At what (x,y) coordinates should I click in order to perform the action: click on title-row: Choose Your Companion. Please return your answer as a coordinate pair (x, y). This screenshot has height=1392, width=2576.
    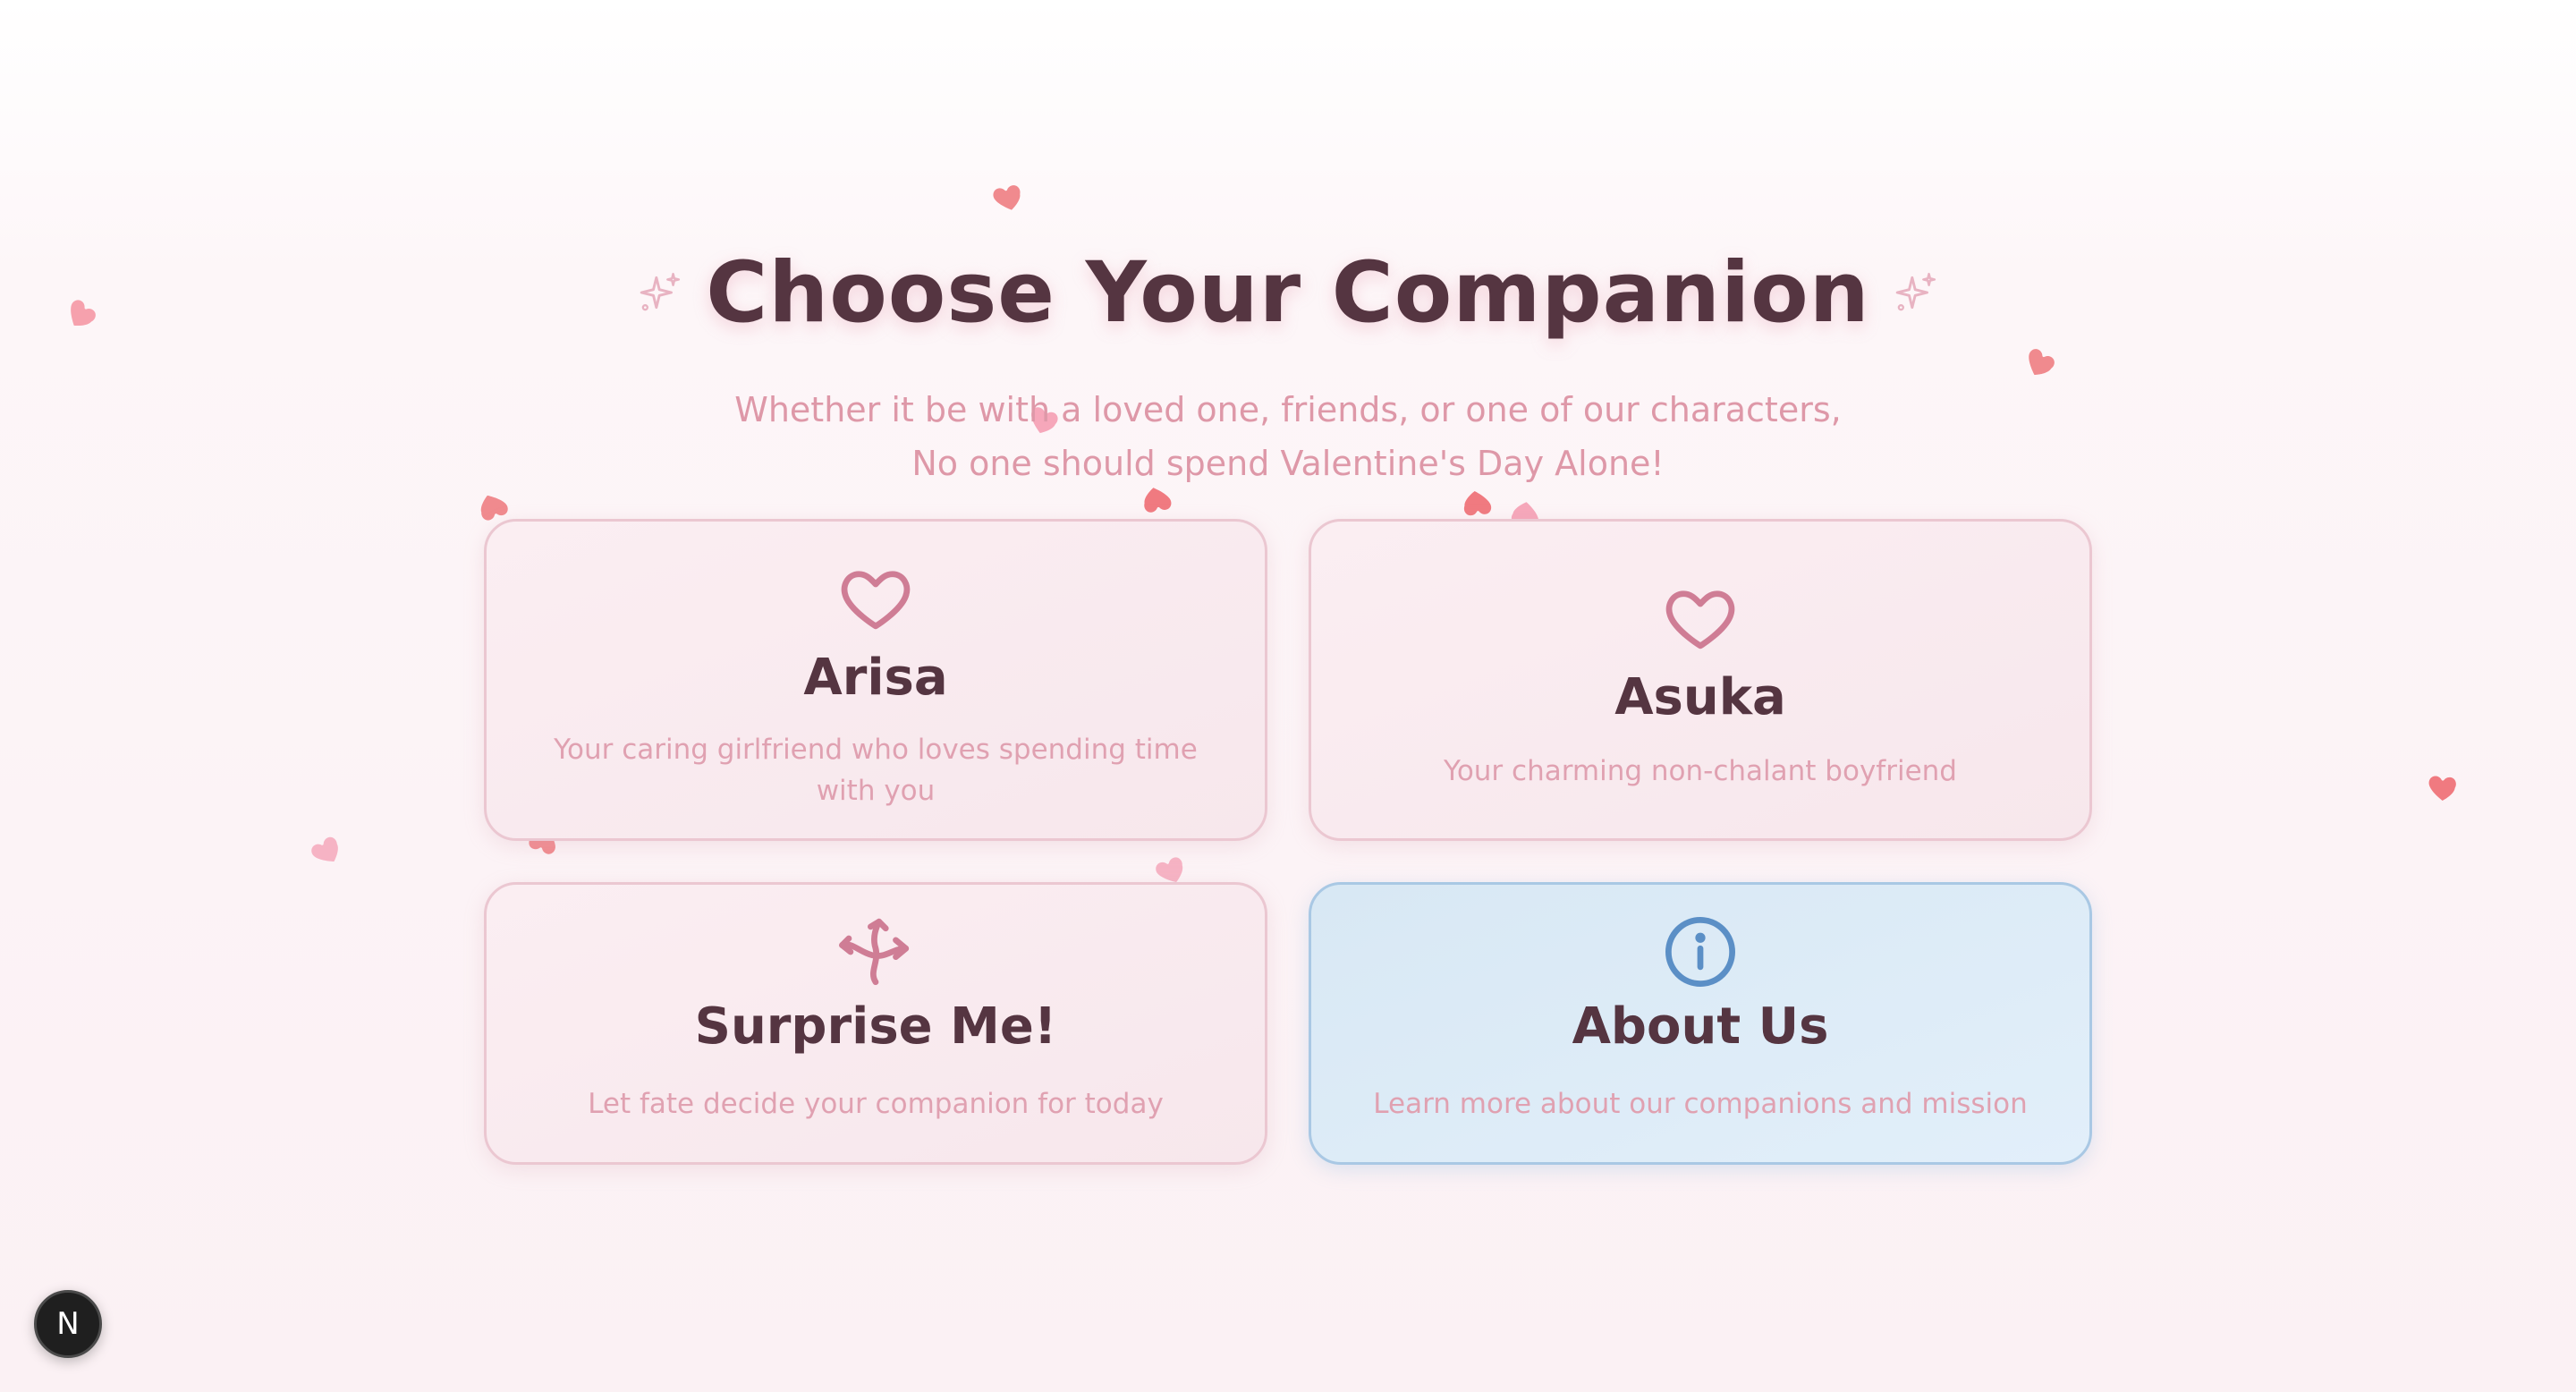
    Looking at the image, I should click on (1288, 292).